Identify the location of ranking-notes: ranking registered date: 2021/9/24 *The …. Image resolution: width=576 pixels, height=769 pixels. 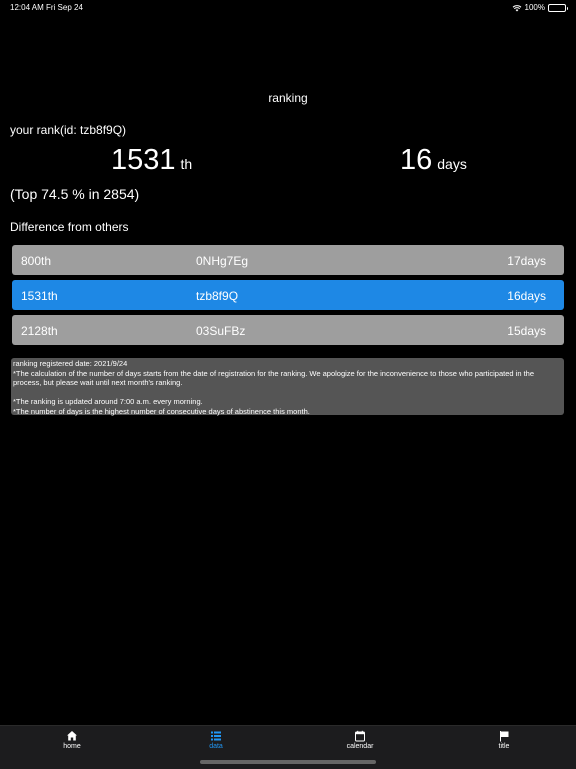
(287, 387).